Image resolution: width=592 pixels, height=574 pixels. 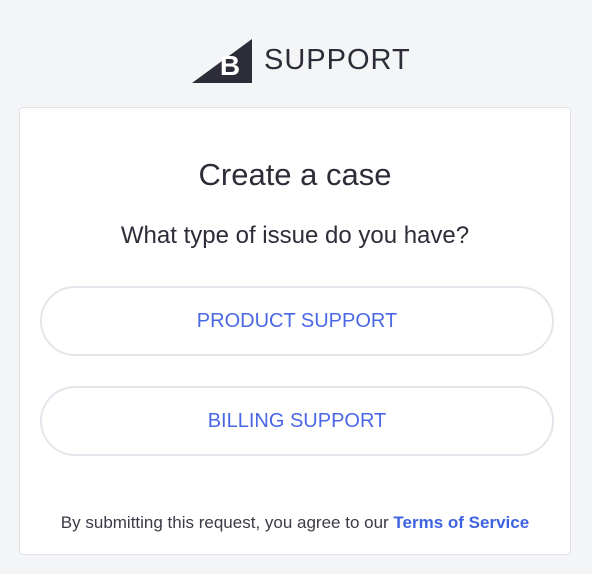 What do you see at coordinates (461, 522) in the screenshot?
I see `terms-of-service-link: Terms of Service` at bounding box center [461, 522].